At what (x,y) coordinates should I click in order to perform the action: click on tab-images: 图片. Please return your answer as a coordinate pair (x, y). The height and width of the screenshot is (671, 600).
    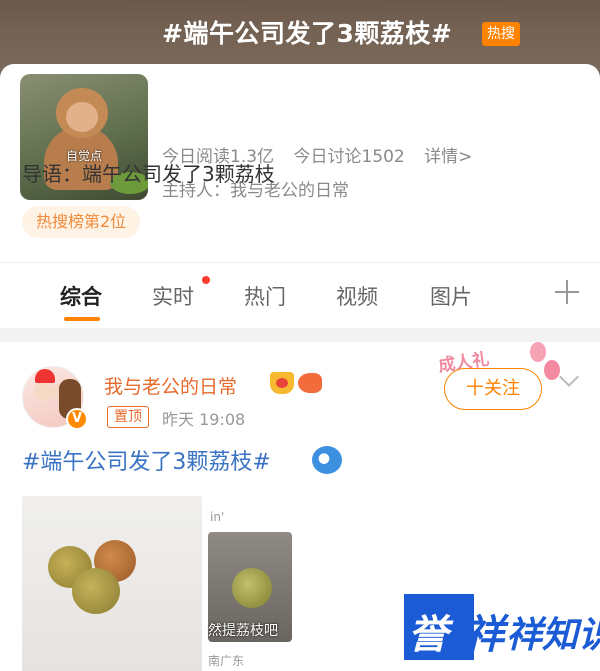
    Looking at the image, I should click on (451, 296).